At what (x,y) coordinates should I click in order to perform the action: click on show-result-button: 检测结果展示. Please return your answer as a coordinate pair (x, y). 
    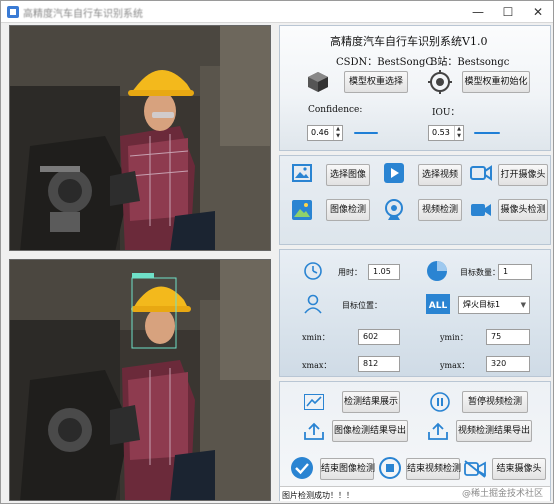
    Looking at the image, I should click on (371, 402).